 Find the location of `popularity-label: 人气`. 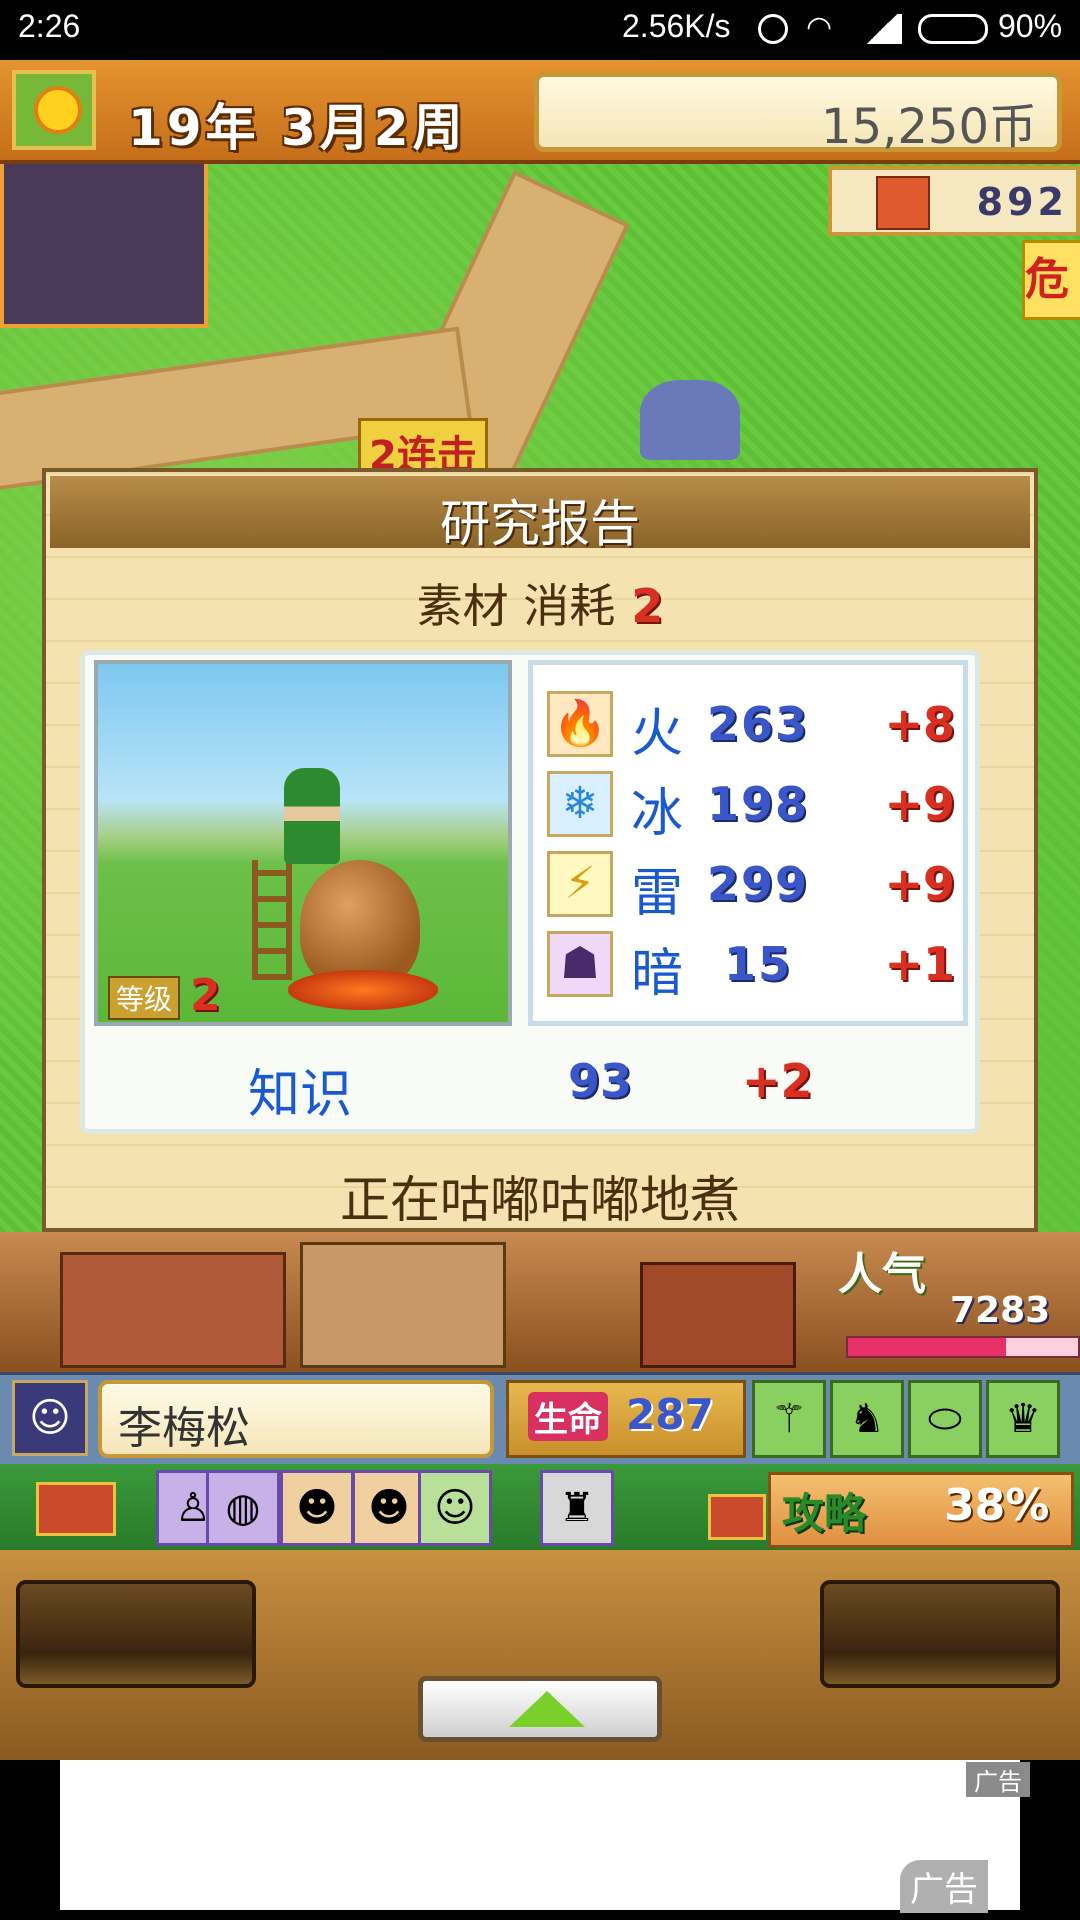

popularity-label: 人气 is located at coordinates (882, 1274).